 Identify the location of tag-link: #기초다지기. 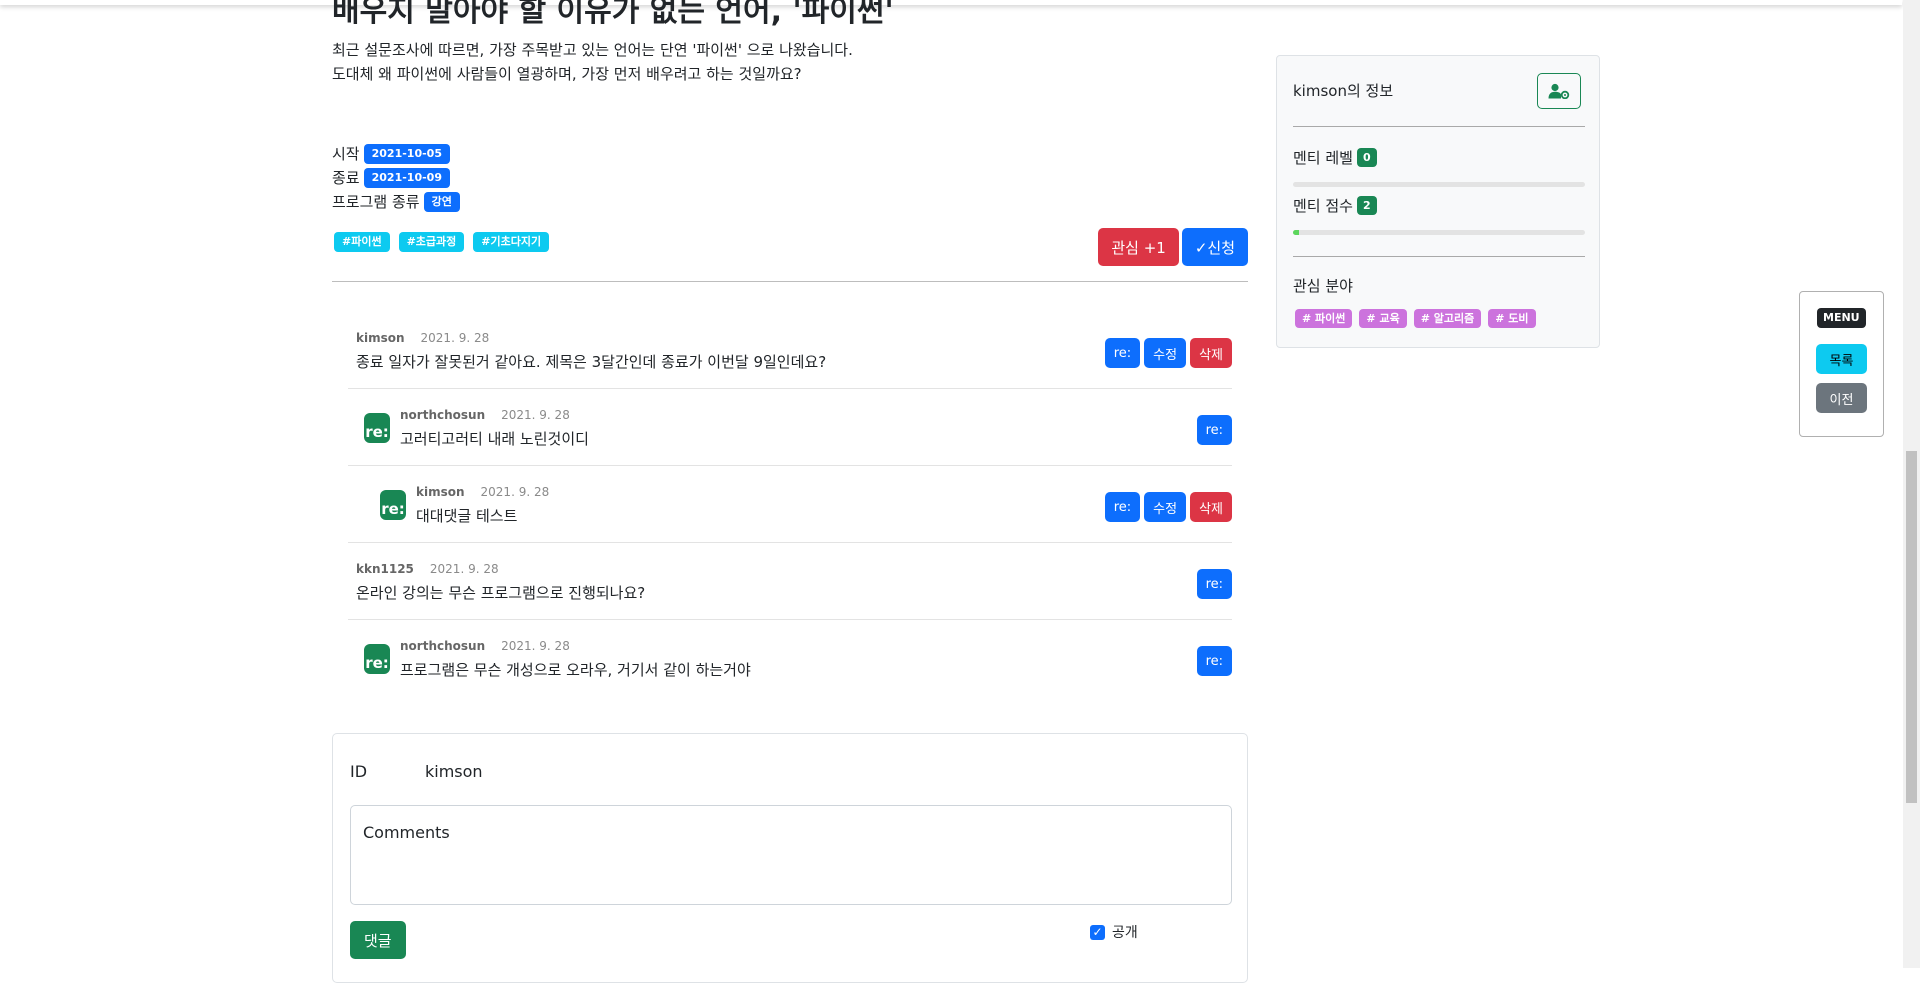
(511, 242).